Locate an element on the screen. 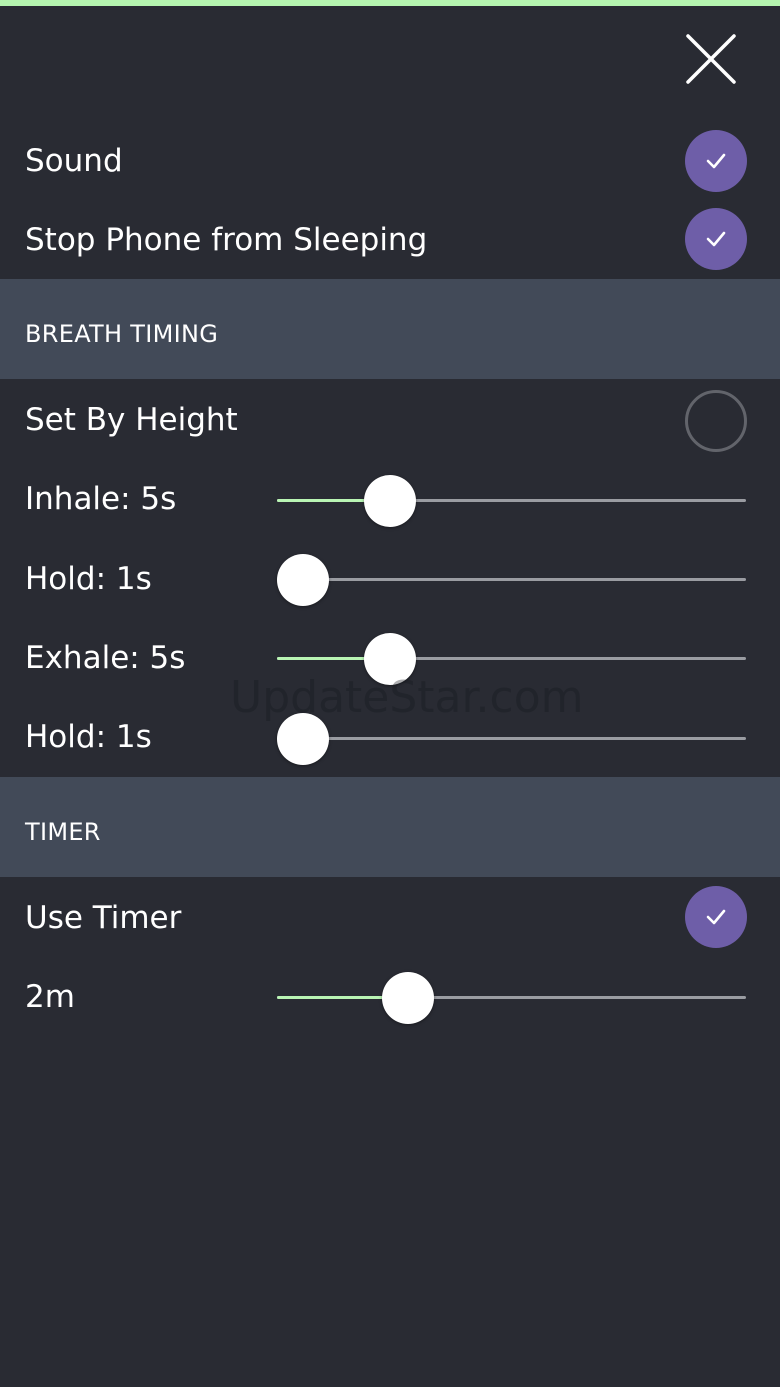  timer-duration-label: 2m is located at coordinates (50, 997).